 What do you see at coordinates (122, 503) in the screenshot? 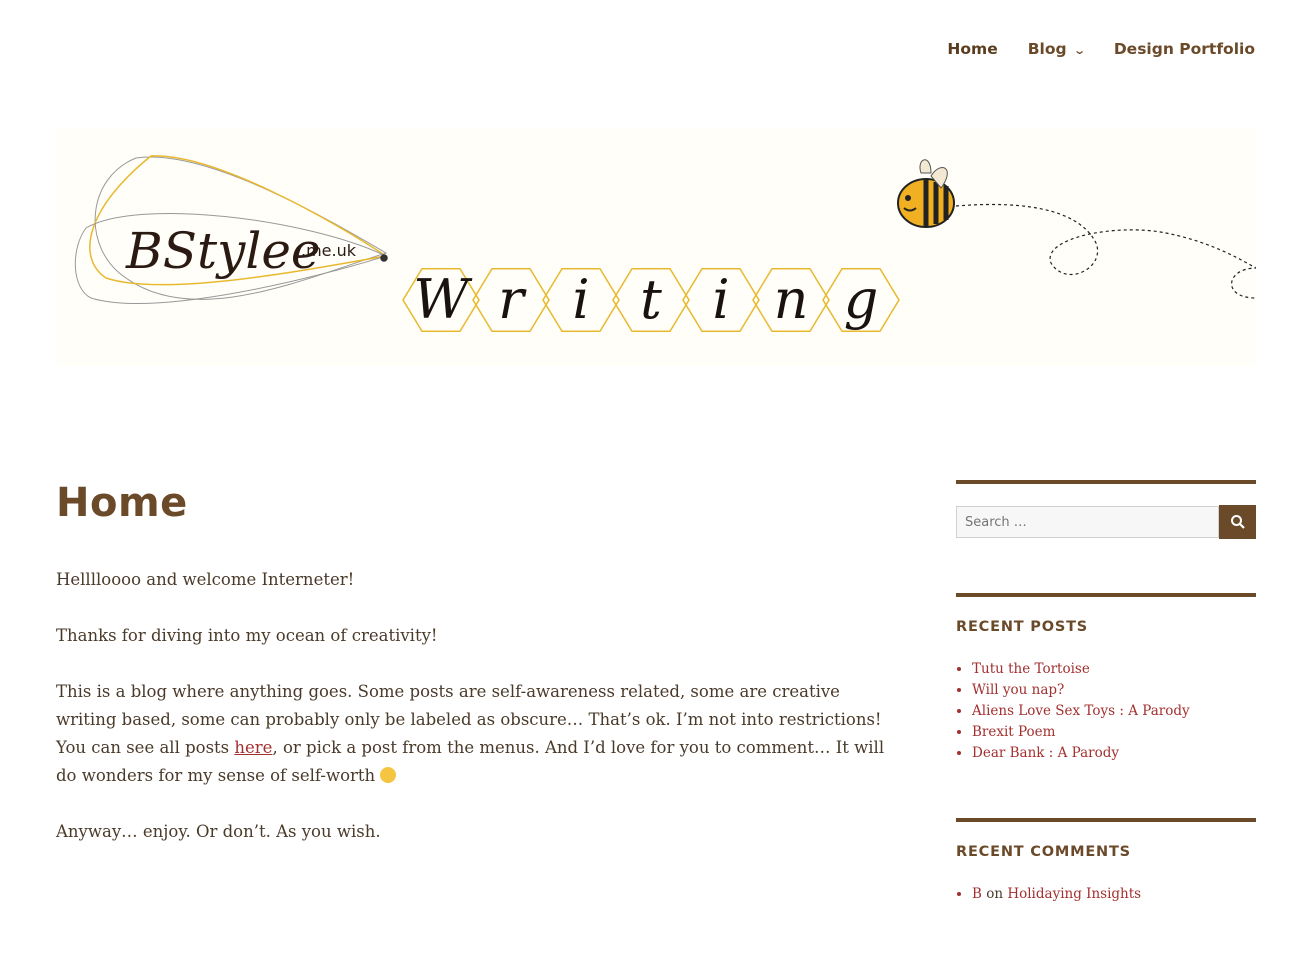
I see `page-title: Home` at bounding box center [122, 503].